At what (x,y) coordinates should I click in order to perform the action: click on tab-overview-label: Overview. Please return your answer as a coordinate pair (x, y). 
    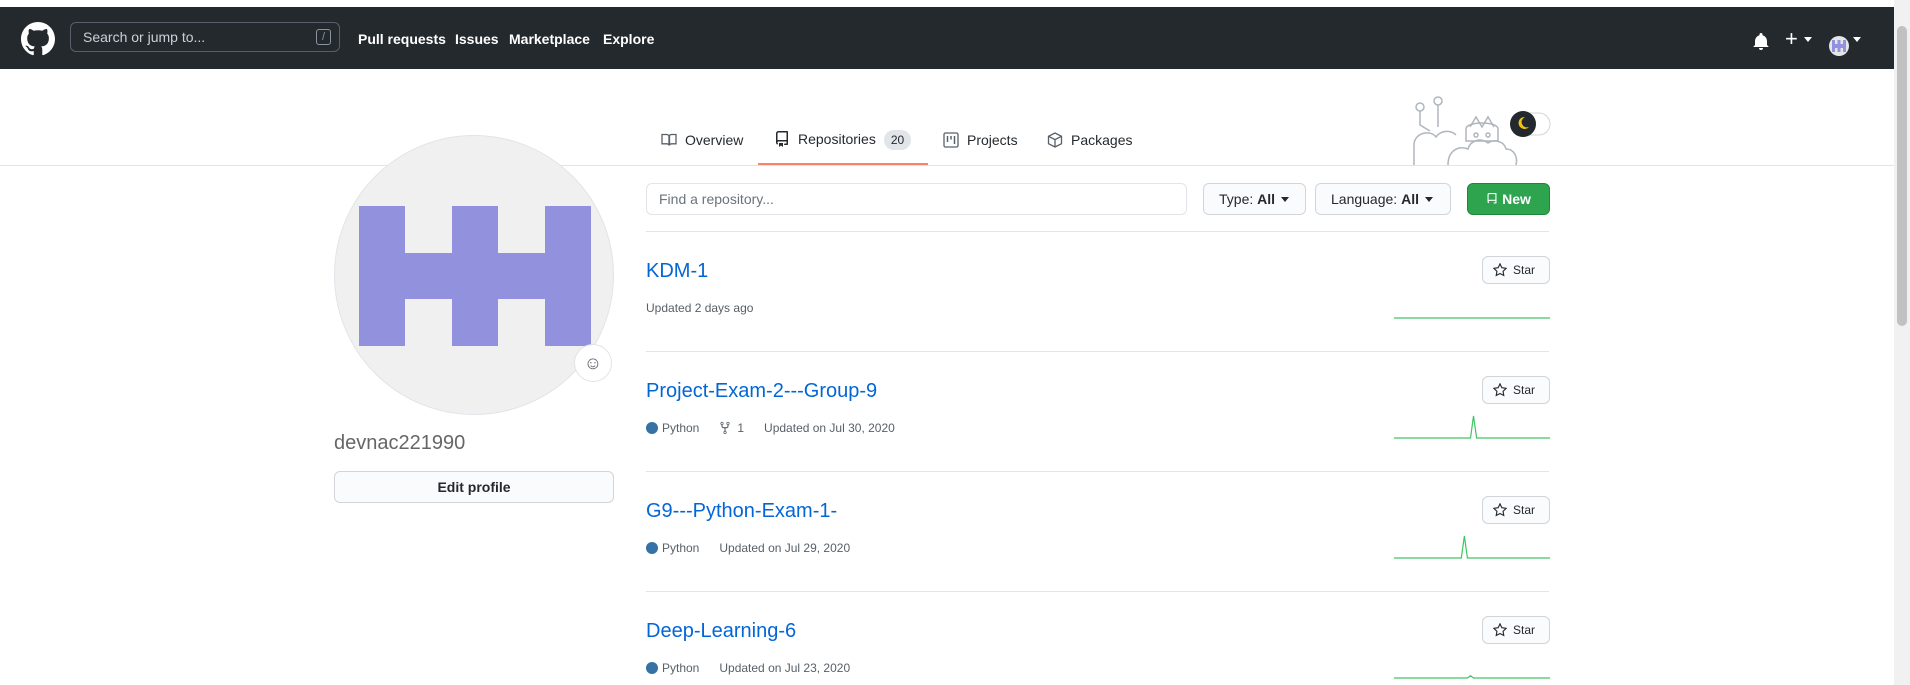
    Looking at the image, I should click on (714, 140).